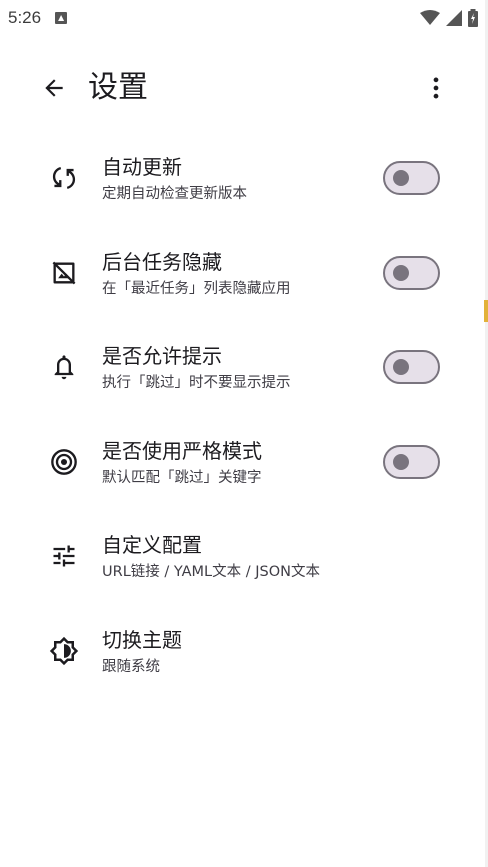  I want to click on setting-subtitle: 跟随系统, so click(131, 666).